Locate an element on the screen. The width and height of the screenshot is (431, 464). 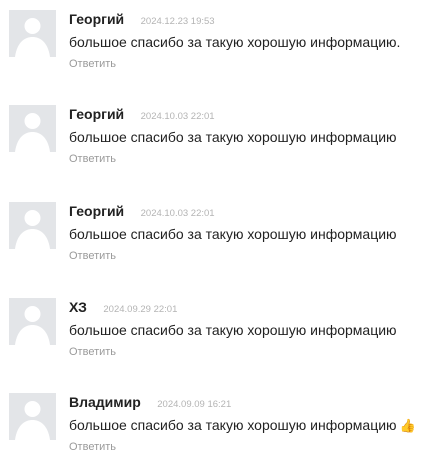
comment-author: Владимир is located at coordinates (105, 402).